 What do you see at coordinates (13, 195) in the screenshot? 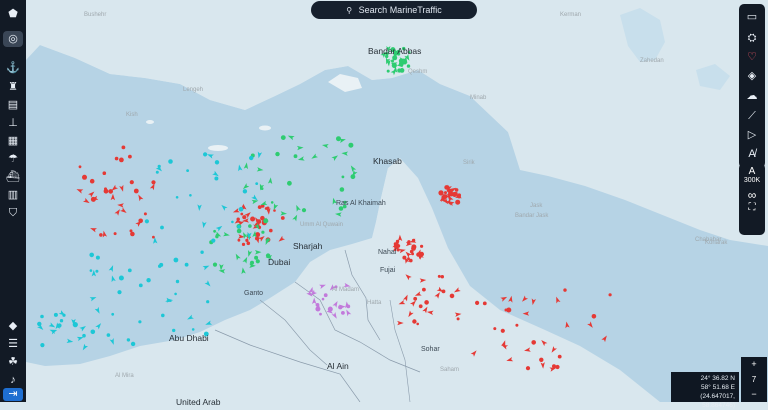
I see `grid-icon: ▥` at bounding box center [13, 195].